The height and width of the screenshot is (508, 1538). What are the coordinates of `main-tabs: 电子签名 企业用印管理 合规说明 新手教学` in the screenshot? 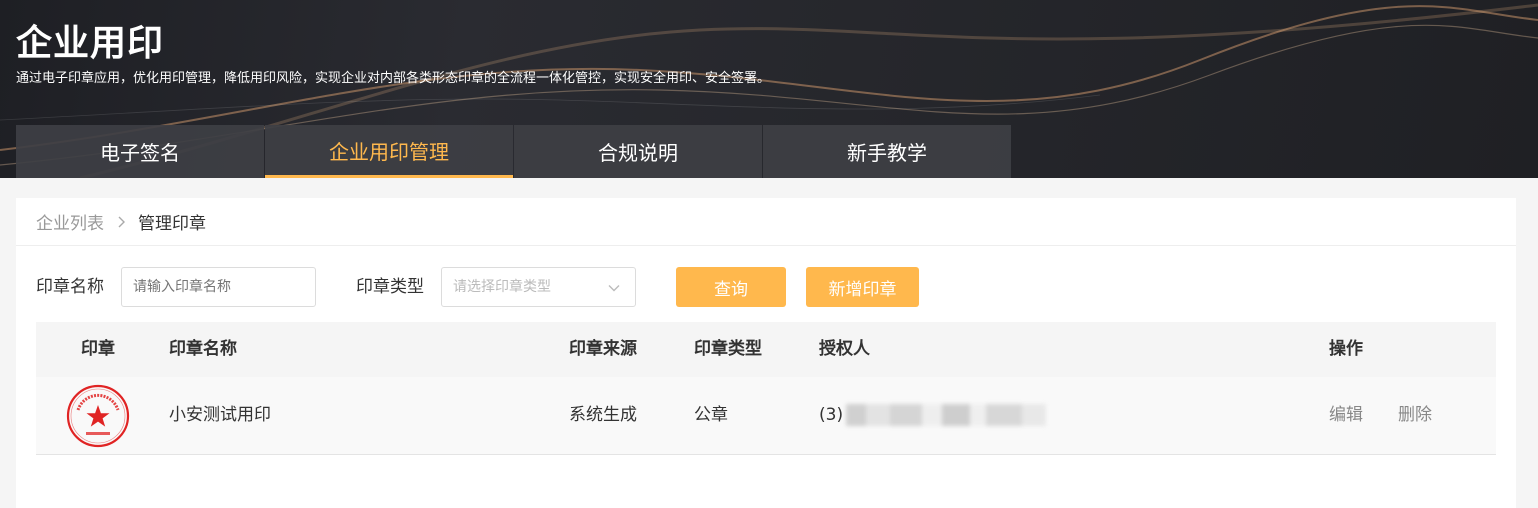 It's located at (514, 151).